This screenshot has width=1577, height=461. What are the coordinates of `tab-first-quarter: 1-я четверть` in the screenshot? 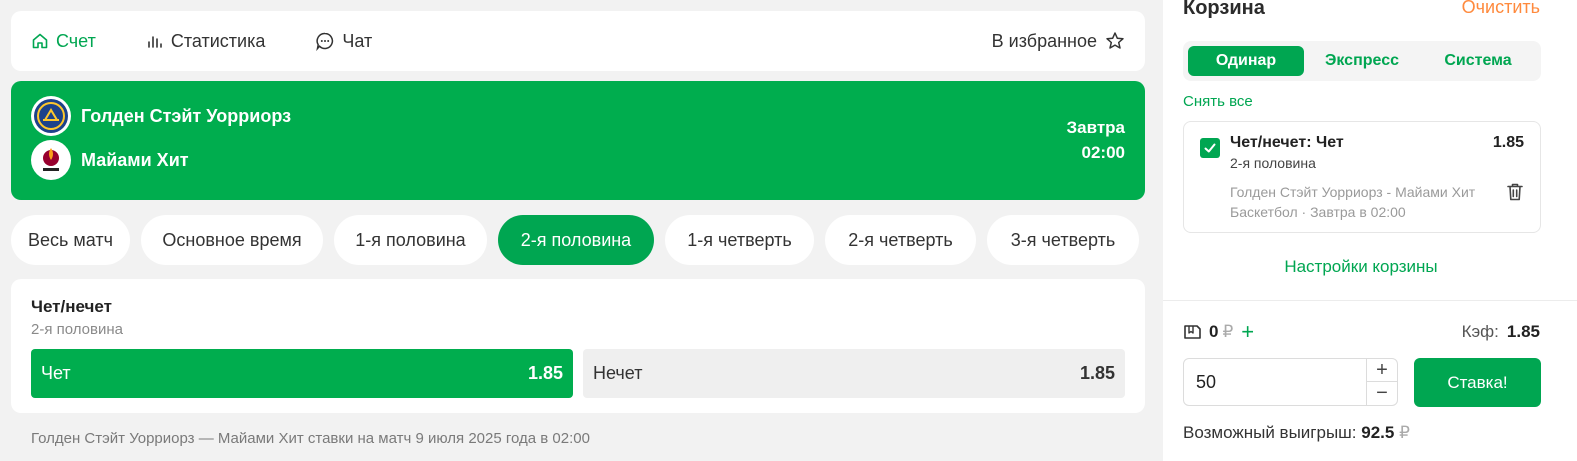 It's located at (739, 240).